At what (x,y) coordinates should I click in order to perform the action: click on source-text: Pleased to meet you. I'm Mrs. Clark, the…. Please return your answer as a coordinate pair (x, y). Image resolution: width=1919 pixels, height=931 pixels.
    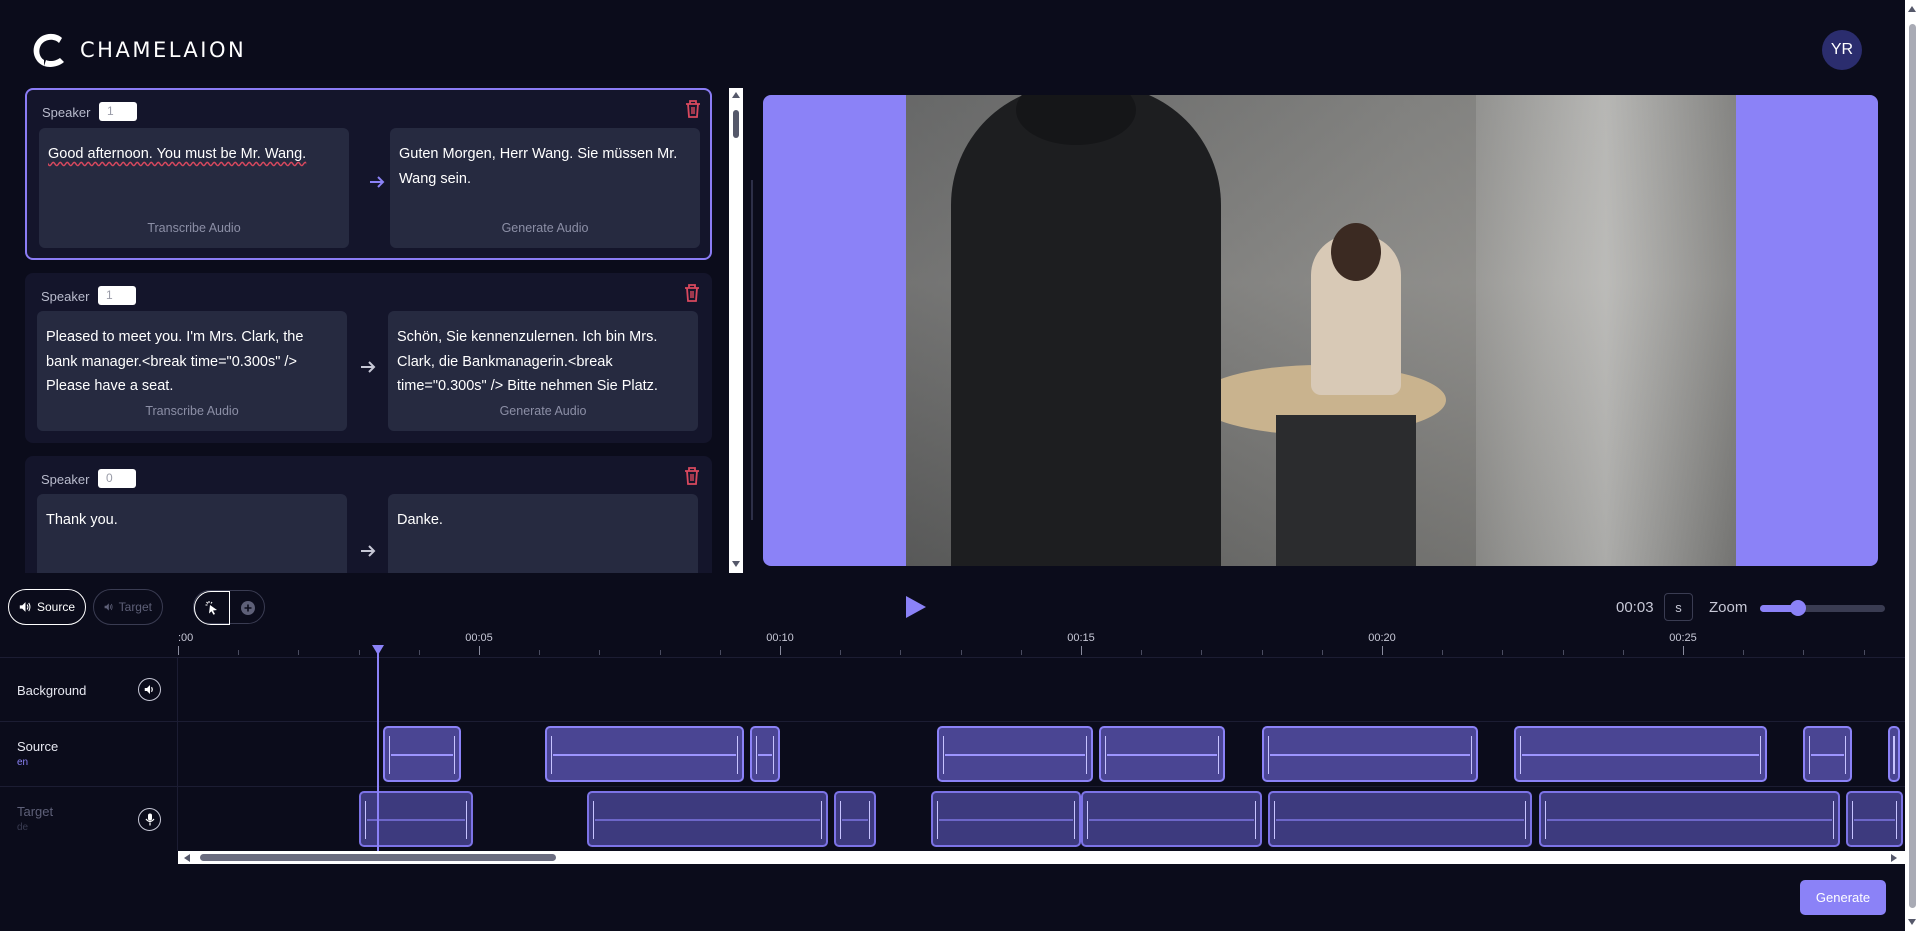
    Looking at the image, I should click on (192, 362).